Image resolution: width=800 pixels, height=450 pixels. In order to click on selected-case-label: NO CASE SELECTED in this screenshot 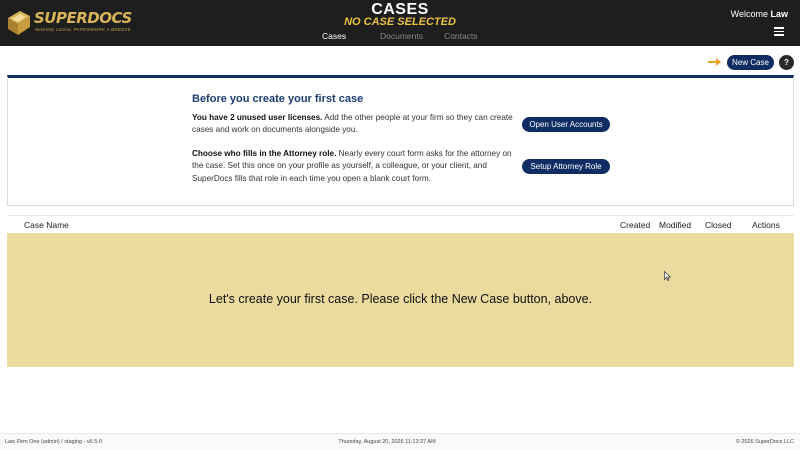, I will do `click(400, 22)`.